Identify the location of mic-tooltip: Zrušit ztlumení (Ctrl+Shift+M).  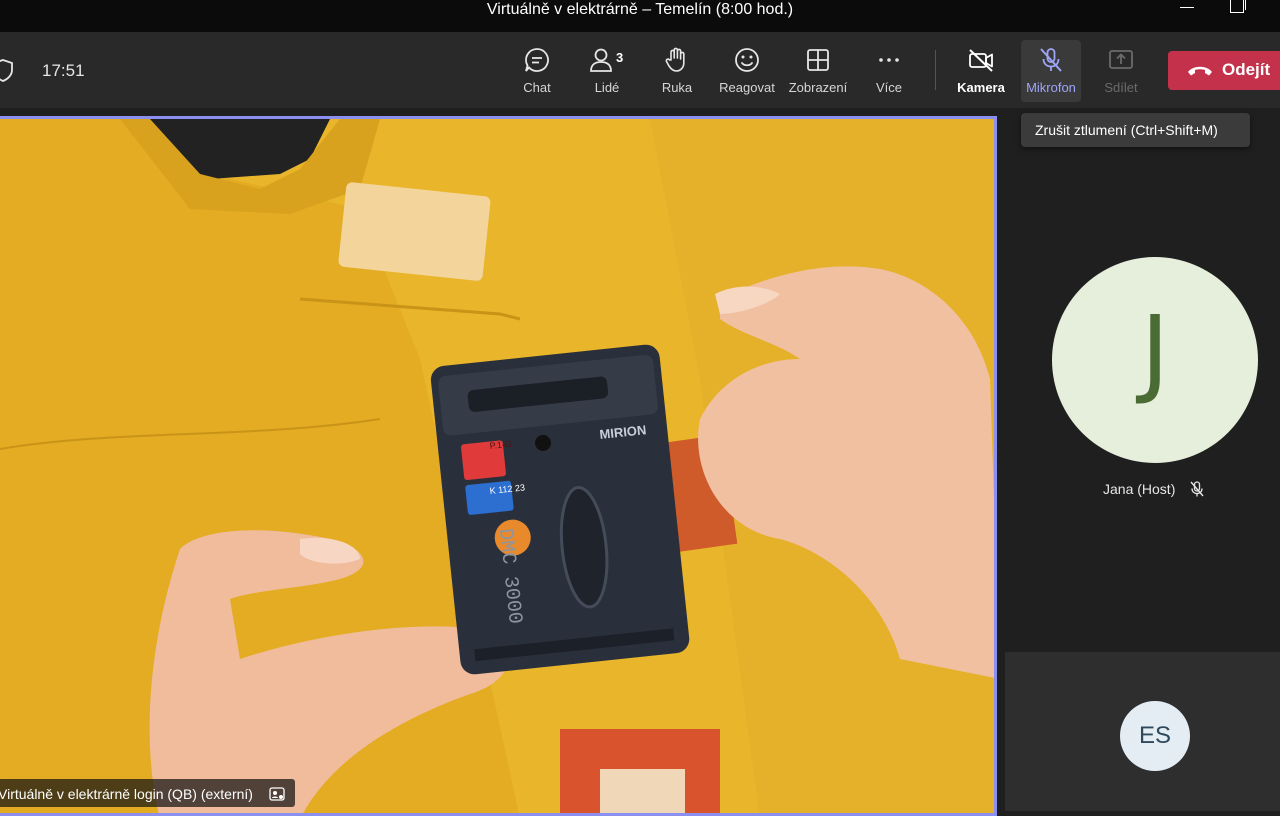
(1135, 130).